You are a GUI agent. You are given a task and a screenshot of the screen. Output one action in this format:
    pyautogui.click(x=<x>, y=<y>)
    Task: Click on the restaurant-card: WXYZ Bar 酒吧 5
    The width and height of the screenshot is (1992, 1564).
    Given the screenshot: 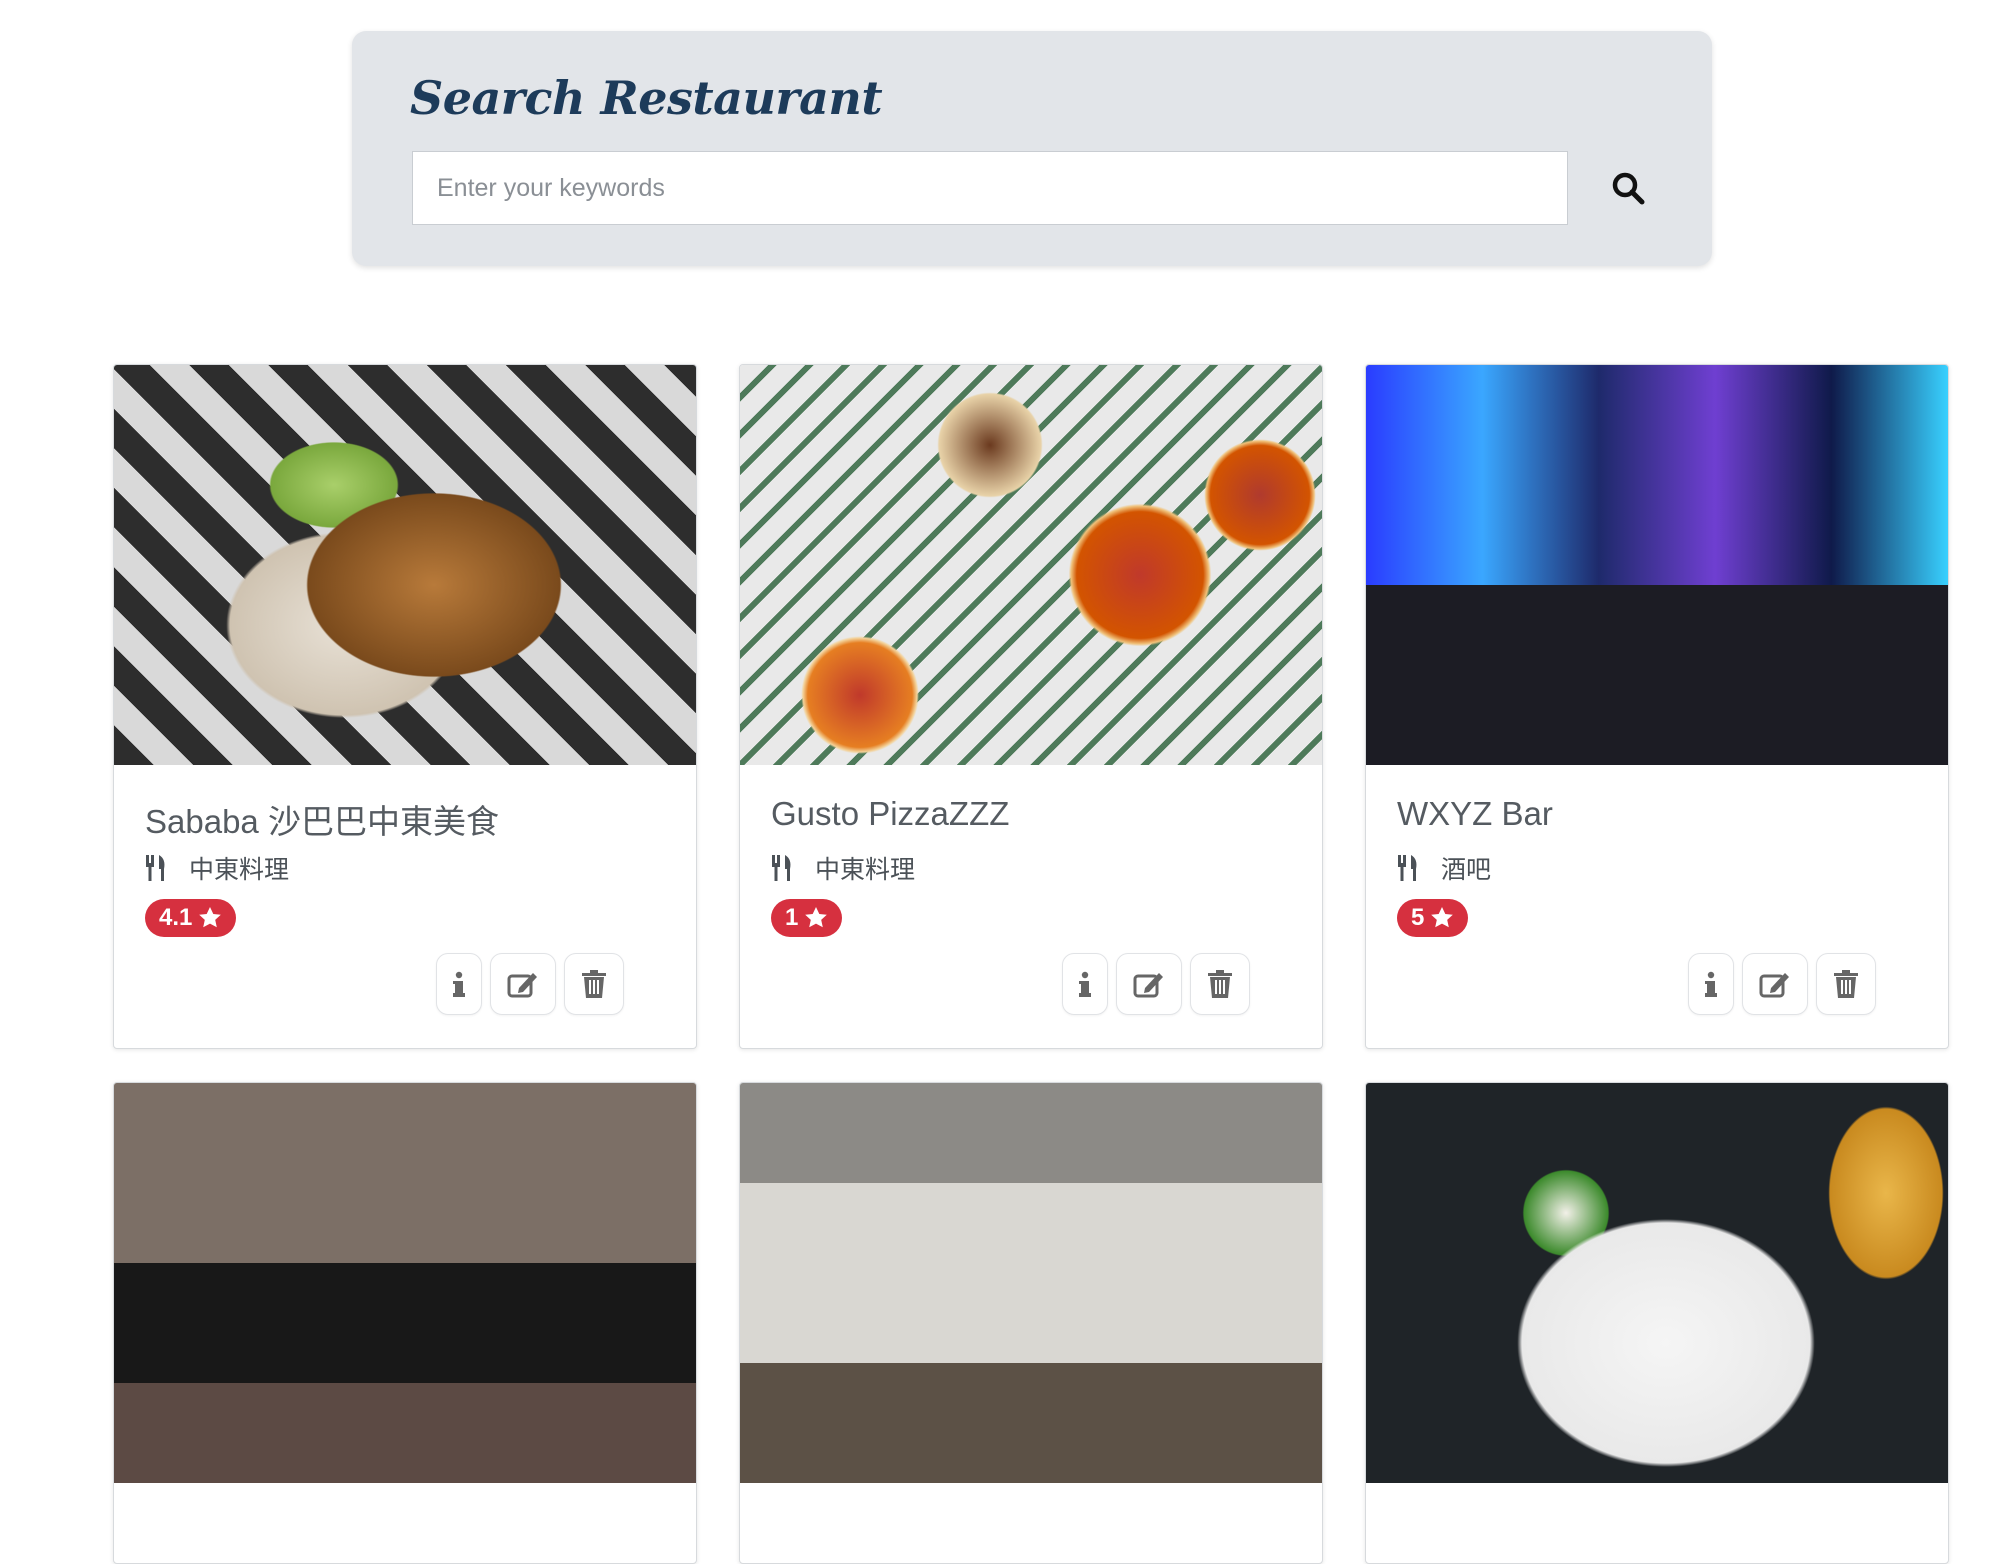 What is the action you would take?
    pyautogui.click(x=1657, y=706)
    